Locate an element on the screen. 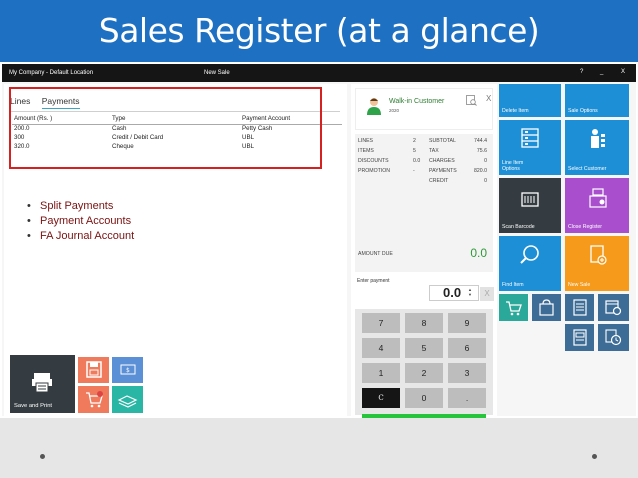  register-icon is located at coordinates (598, 198).